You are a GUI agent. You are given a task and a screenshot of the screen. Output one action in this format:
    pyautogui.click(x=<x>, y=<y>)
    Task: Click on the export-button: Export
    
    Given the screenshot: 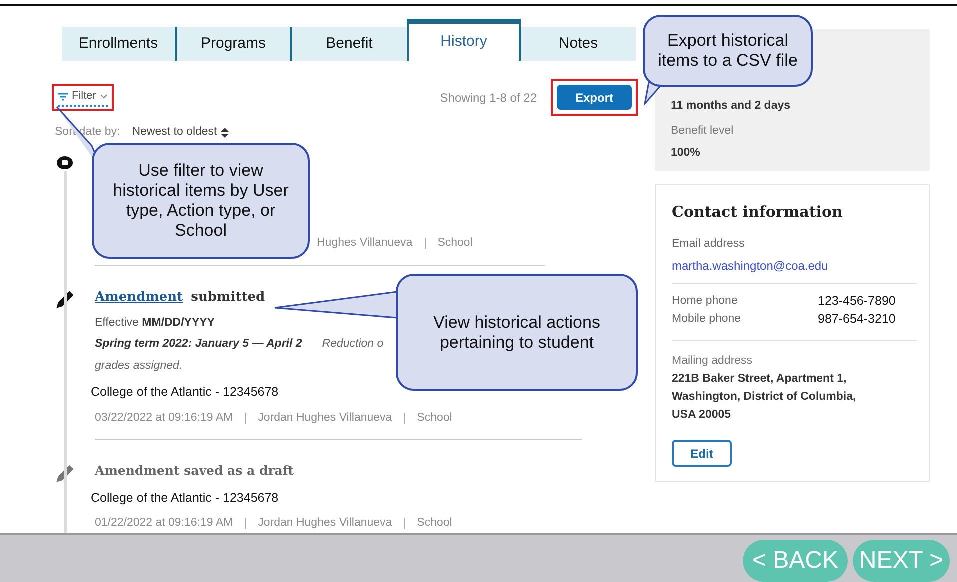 What is the action you would take?
    pyautogui.click(x=594, y=97)
    